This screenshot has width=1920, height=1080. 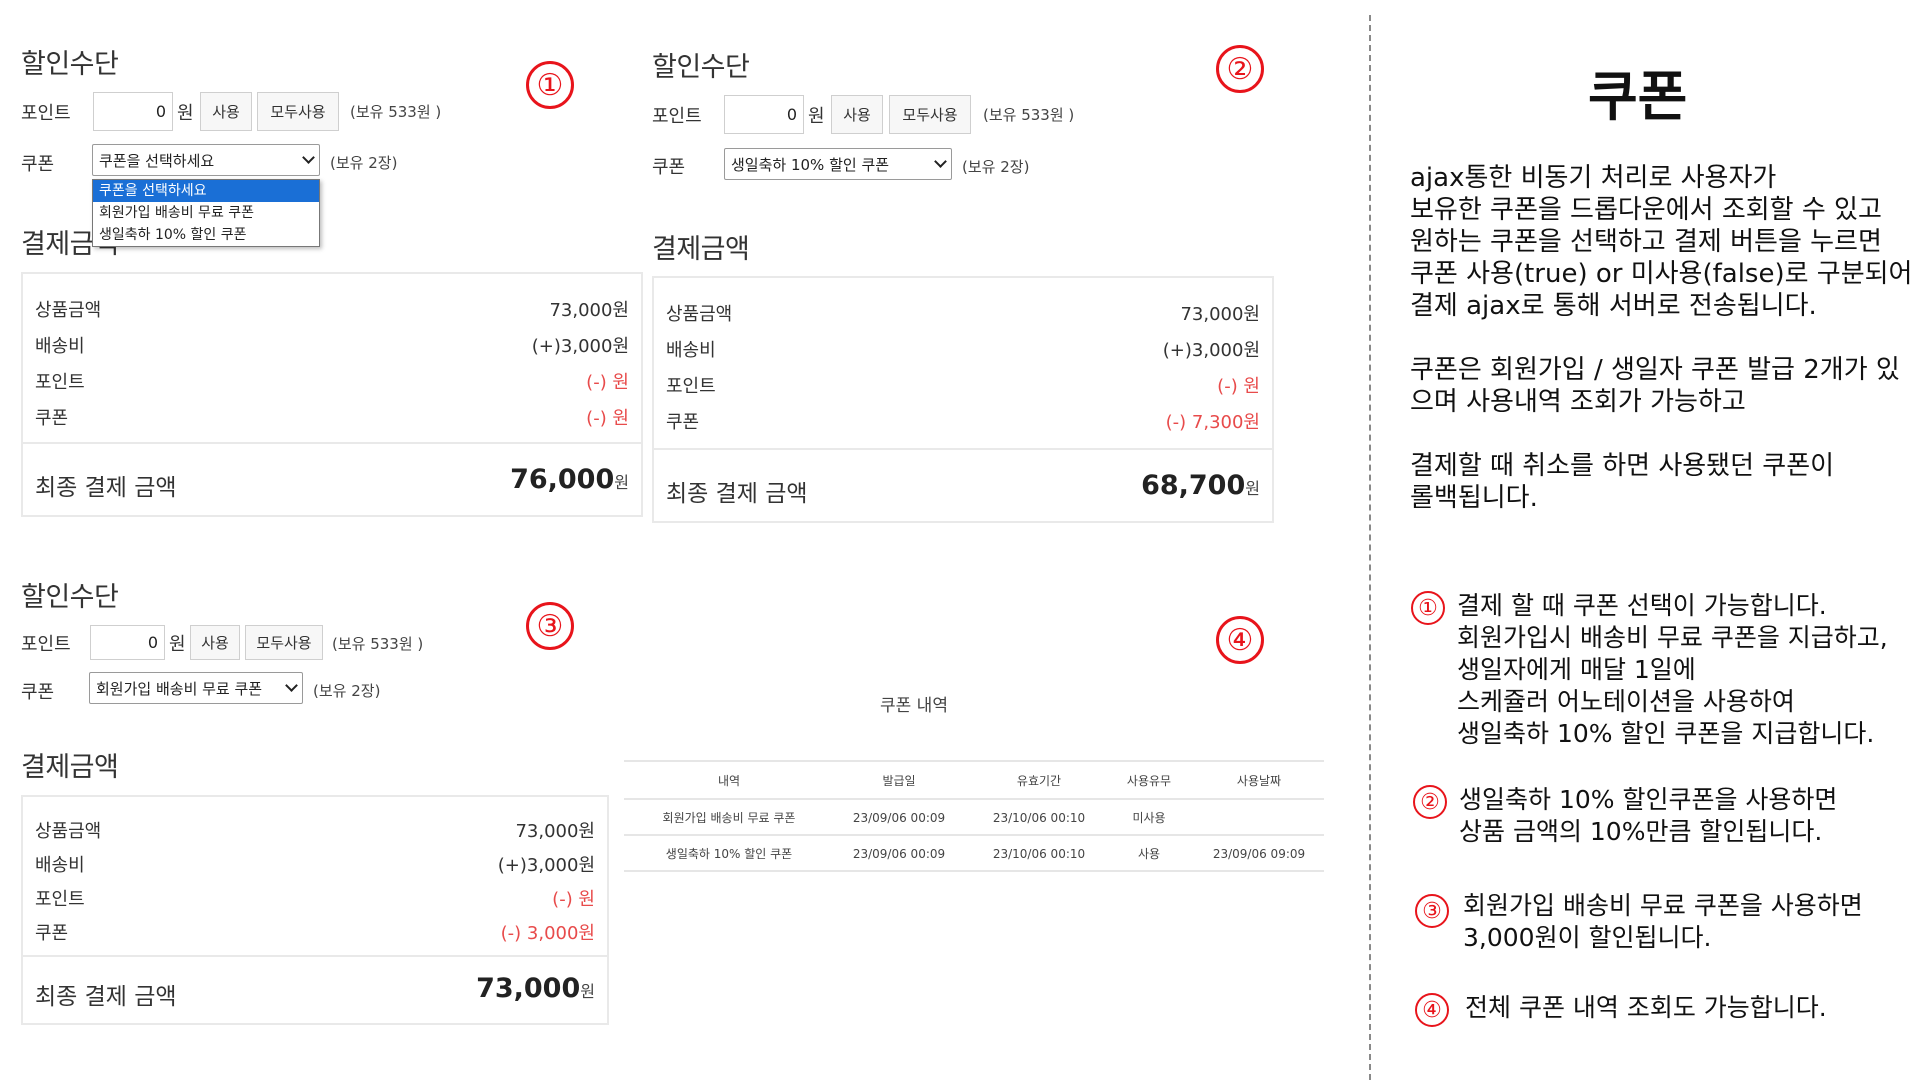 What do you see at coordinates (179, 688) in the screenshot?
I see `coupon-select-value: 회원가입 배송비 무료 쿠폰` at bounding box center [179, 688].